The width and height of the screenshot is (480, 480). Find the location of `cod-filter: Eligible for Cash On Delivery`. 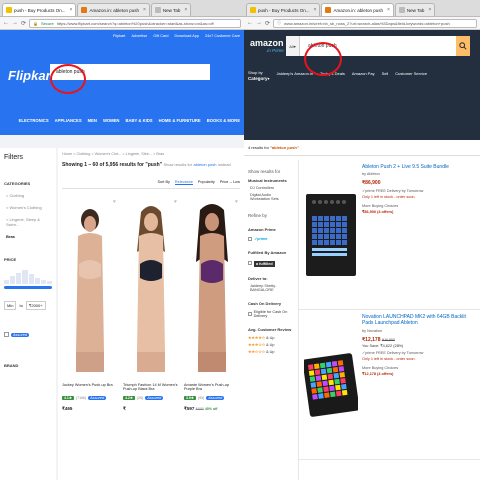

cod-filter: Eligible for Cash On Delivery is located at coordinates (270, 314).